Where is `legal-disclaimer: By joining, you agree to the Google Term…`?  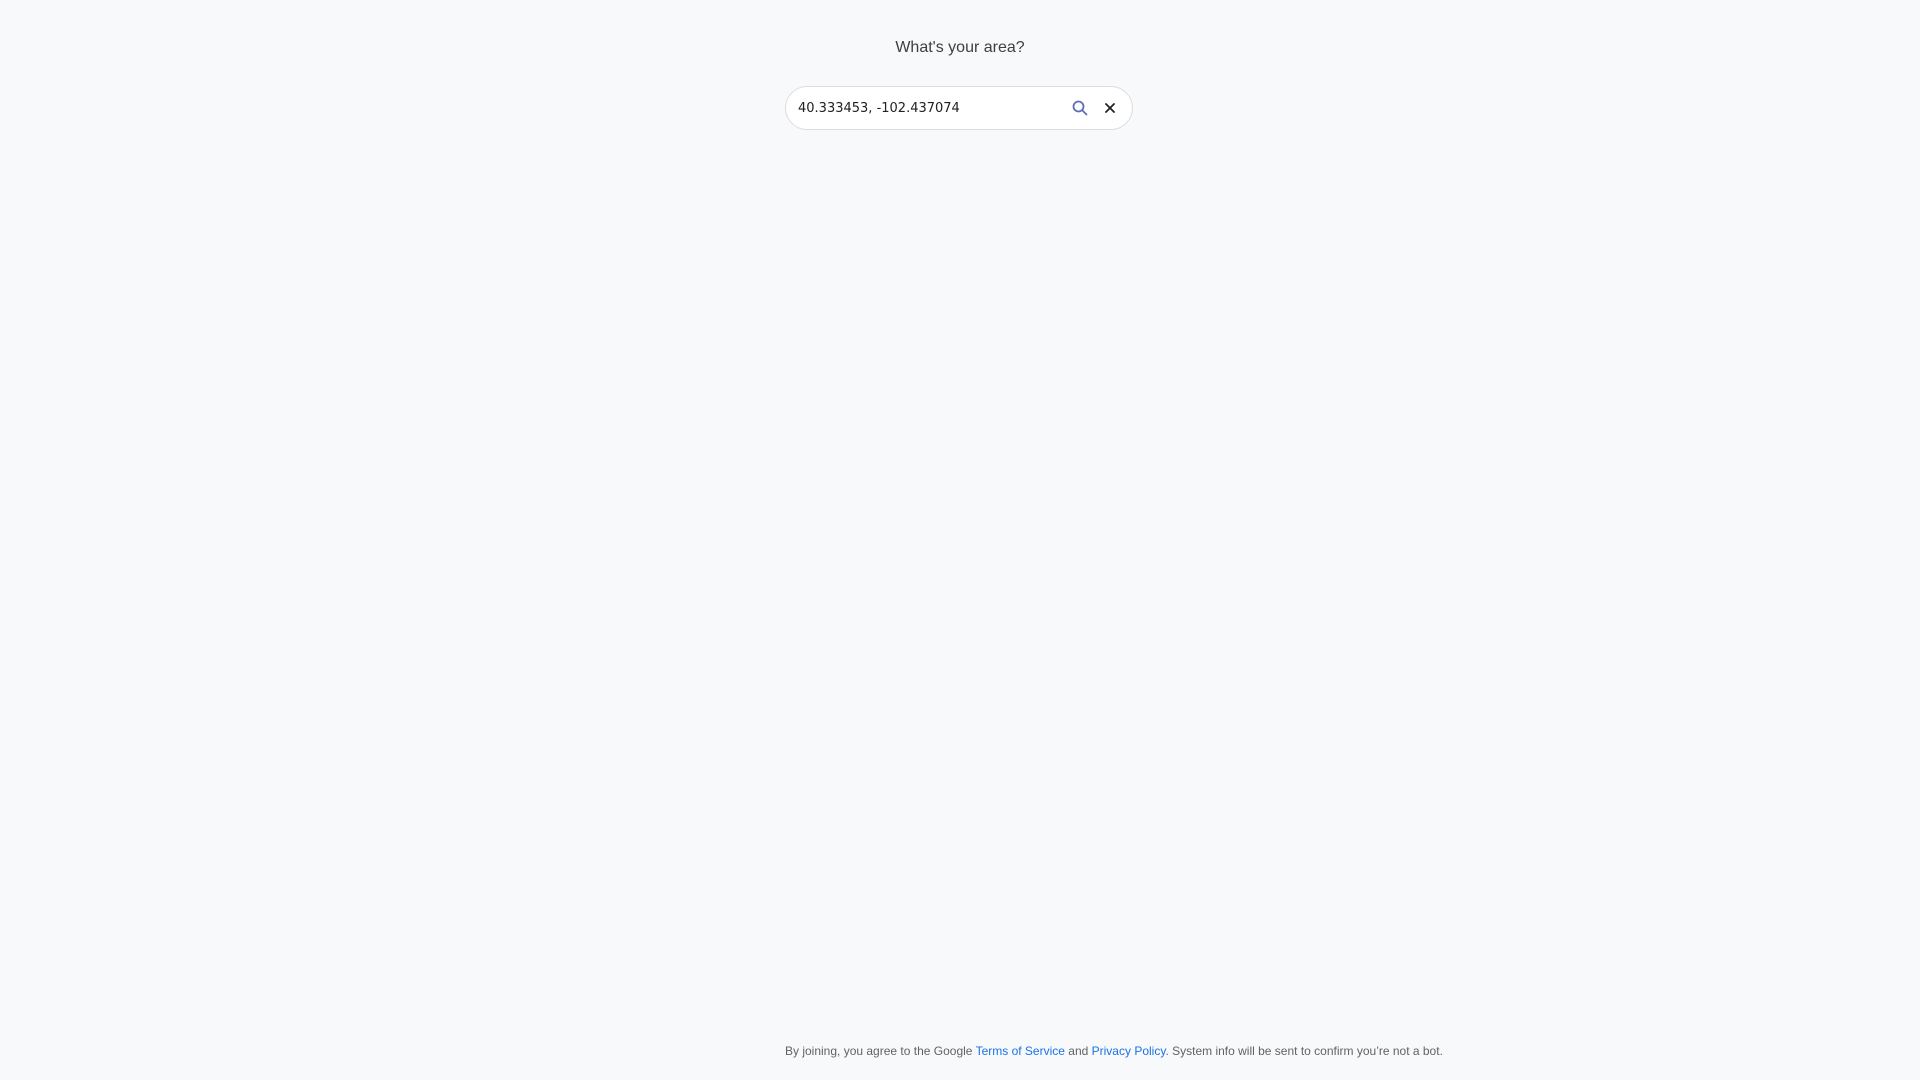 legal-disclaimer: By joining, you agree to the Google Term… is located at coordinates (1114, 1051).